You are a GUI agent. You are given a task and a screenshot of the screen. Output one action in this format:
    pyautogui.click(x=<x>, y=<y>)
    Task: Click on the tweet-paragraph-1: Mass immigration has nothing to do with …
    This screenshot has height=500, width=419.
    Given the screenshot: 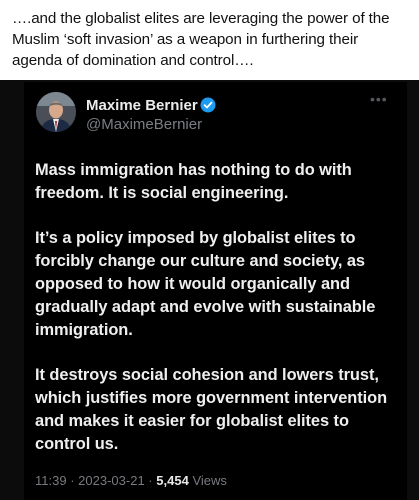 What is the action you would take?
    pyautogui.click(x=193, y=181)
    